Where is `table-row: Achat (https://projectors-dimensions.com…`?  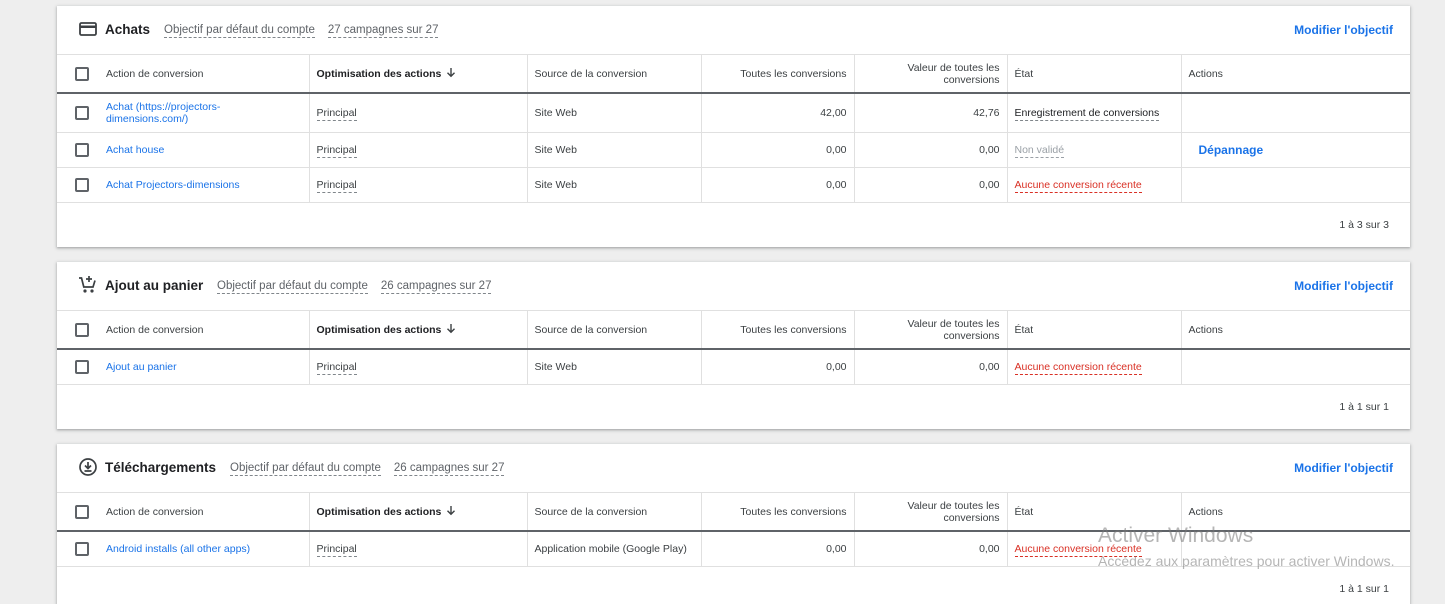 table-row: Achat (https://projectors-dimensions.com… is located at coordinates (733, 113).